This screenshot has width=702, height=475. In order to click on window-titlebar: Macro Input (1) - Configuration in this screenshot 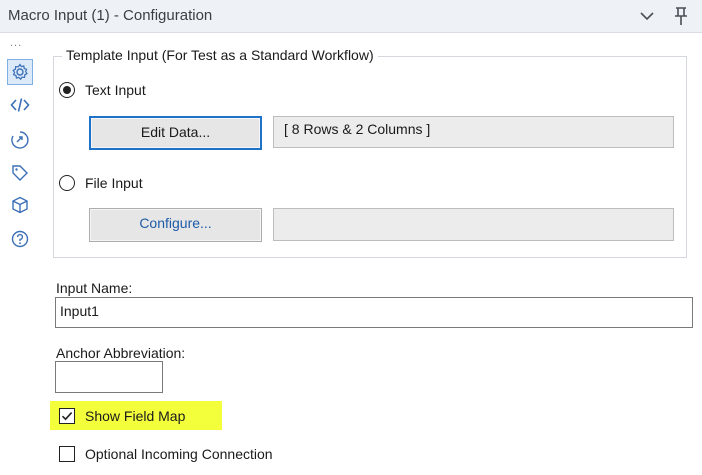, I will do `click(351, 16)`.